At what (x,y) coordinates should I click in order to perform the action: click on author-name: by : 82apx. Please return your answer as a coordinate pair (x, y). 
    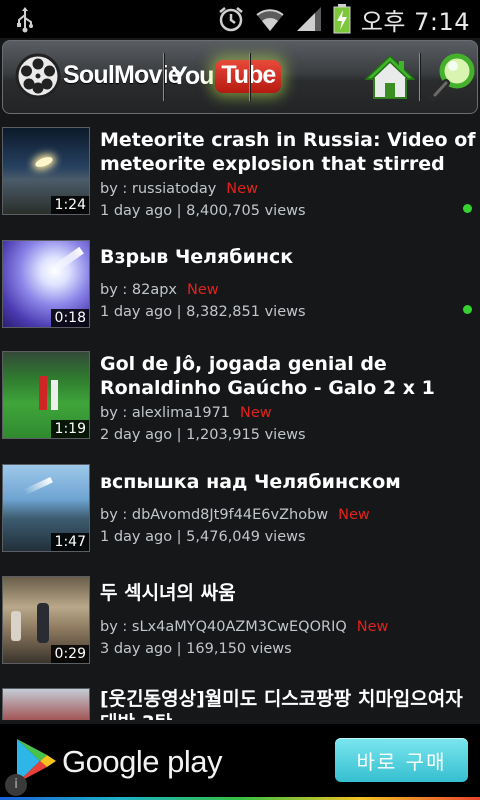
    Looking at the image, I should click on (139, 290).